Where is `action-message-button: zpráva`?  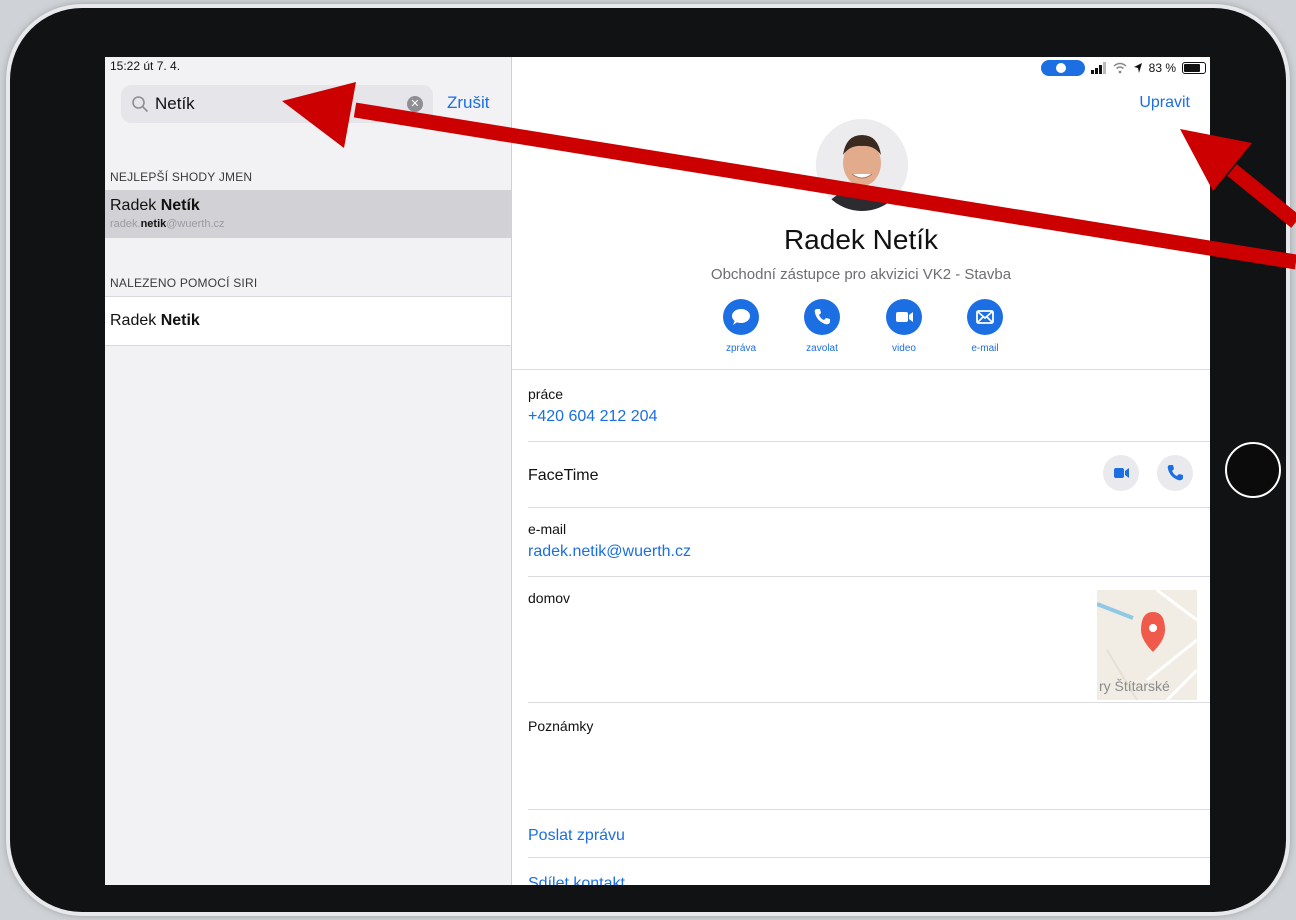 action-message-button: zpráva is located at coordinates (741, 326).